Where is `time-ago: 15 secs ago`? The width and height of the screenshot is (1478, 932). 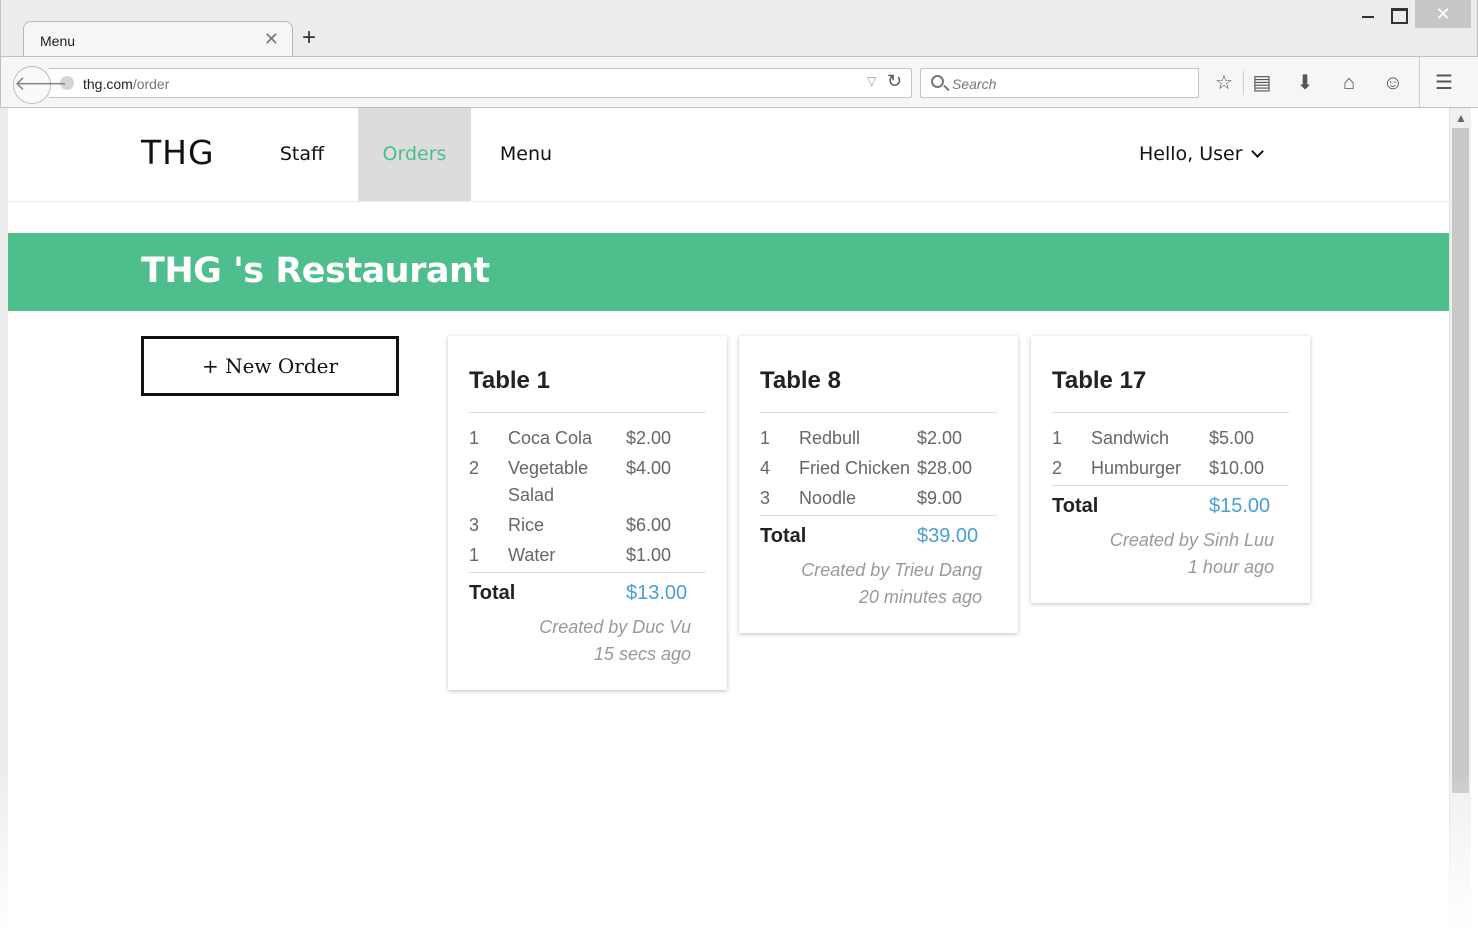
time-ago: 15 secs ago is located at coordinates (642, 654).